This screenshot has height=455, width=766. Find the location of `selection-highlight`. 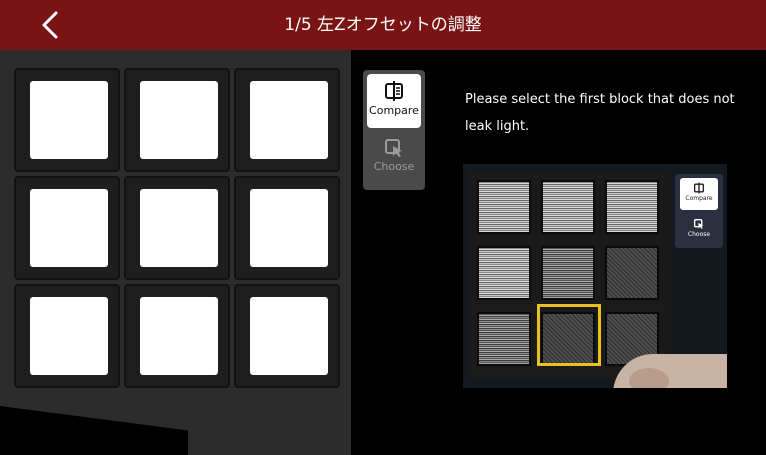

selection-highlight is located at coordinates (569, 335).